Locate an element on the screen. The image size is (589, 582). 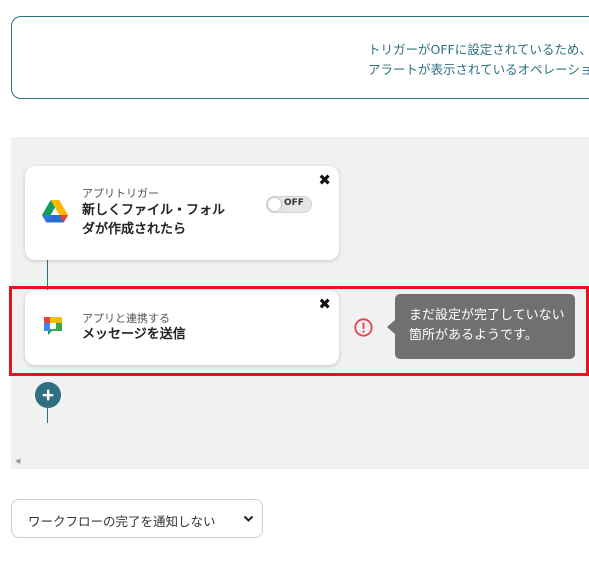
google-chat-icon is located at coordinates (53, 326).